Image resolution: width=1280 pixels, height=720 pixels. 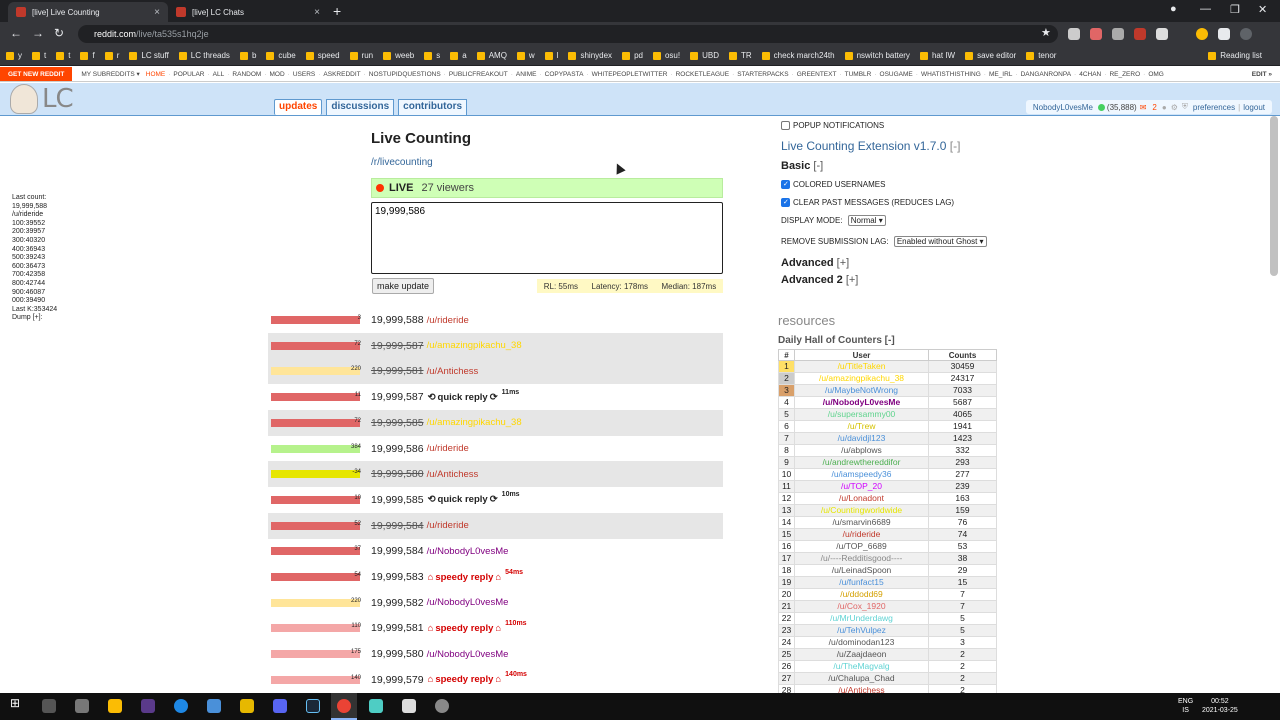 What do you see at coordinates (1205, 9) in the screenshot?
I see `minimize-icon: —` at bounding box center [1205, 9].